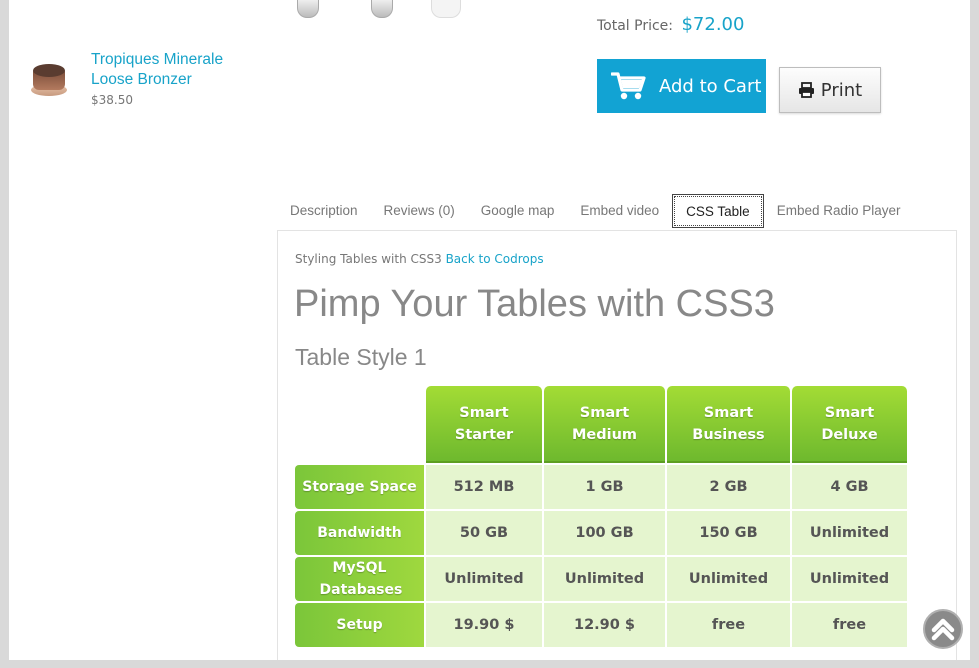 Image resolution: width=979 pixels, height=668 pixels. I want to click on table-cell: 1 GB, so click(604, 487).